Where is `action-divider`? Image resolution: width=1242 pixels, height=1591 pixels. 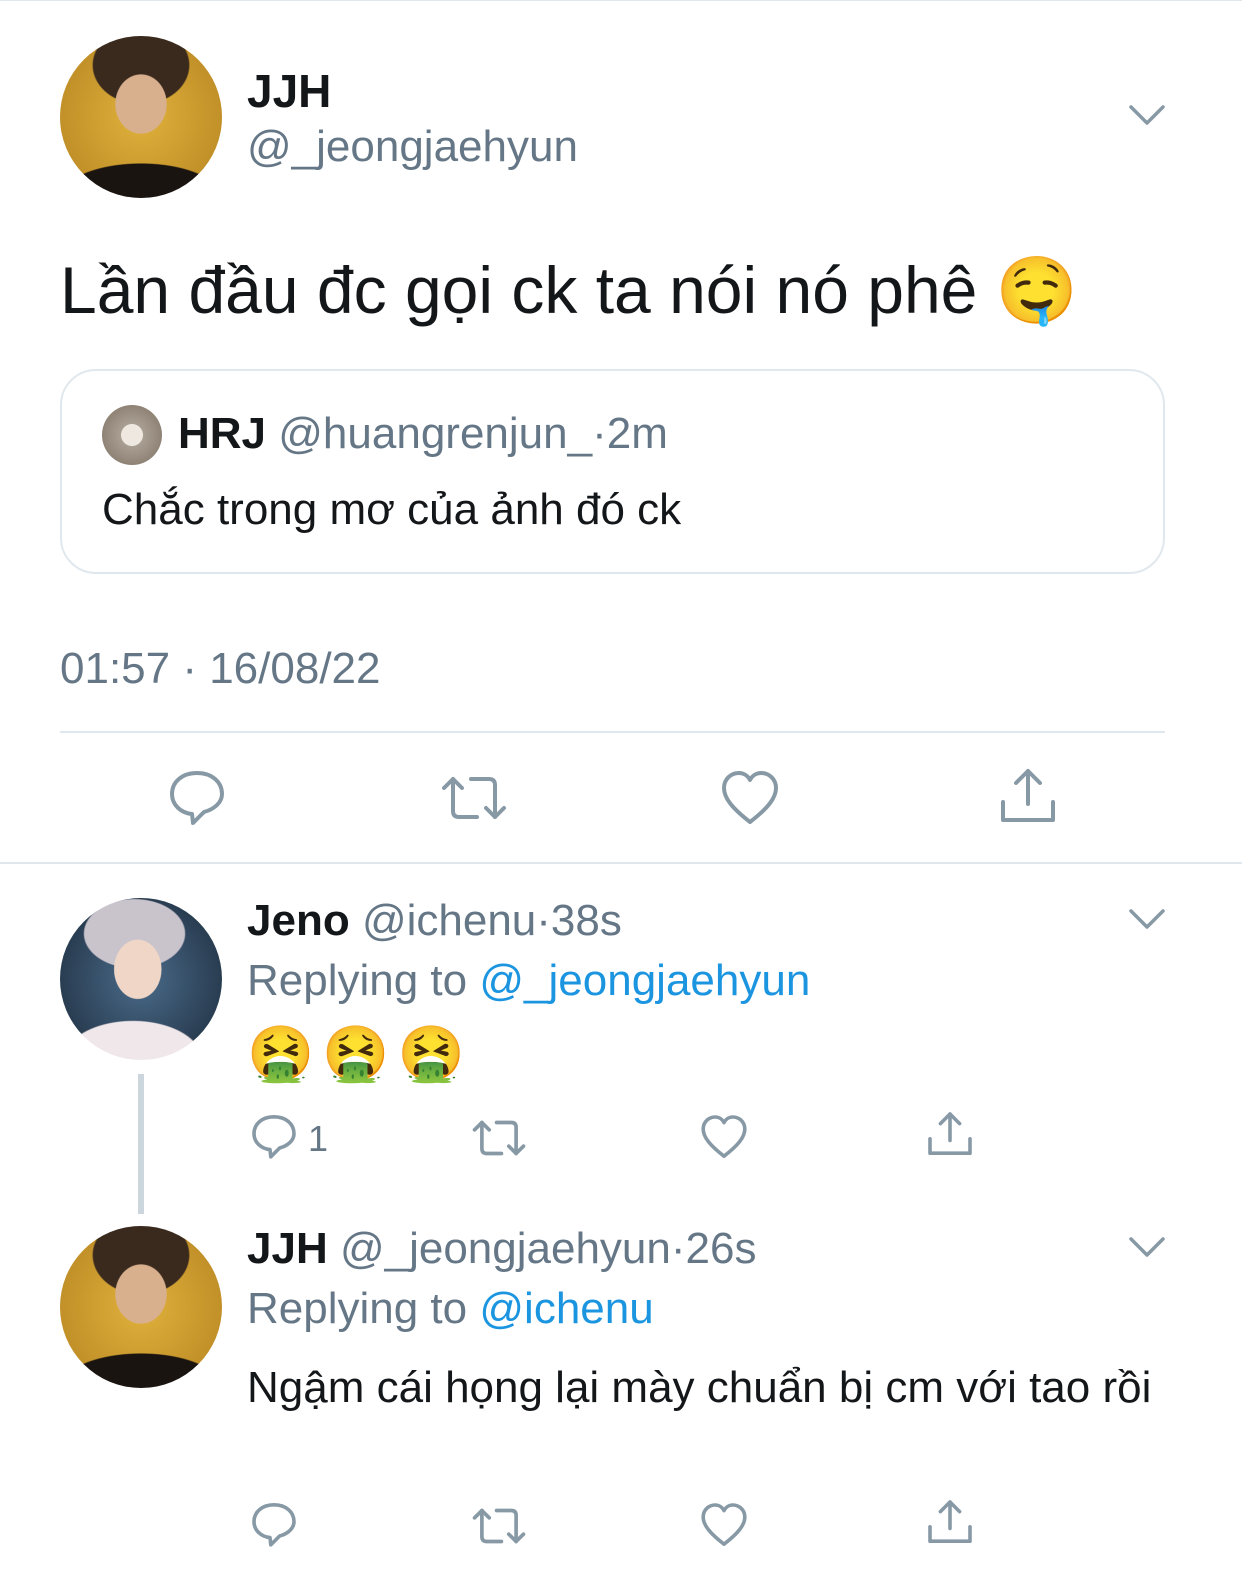
action-divider is located at coordinates (612, 732).